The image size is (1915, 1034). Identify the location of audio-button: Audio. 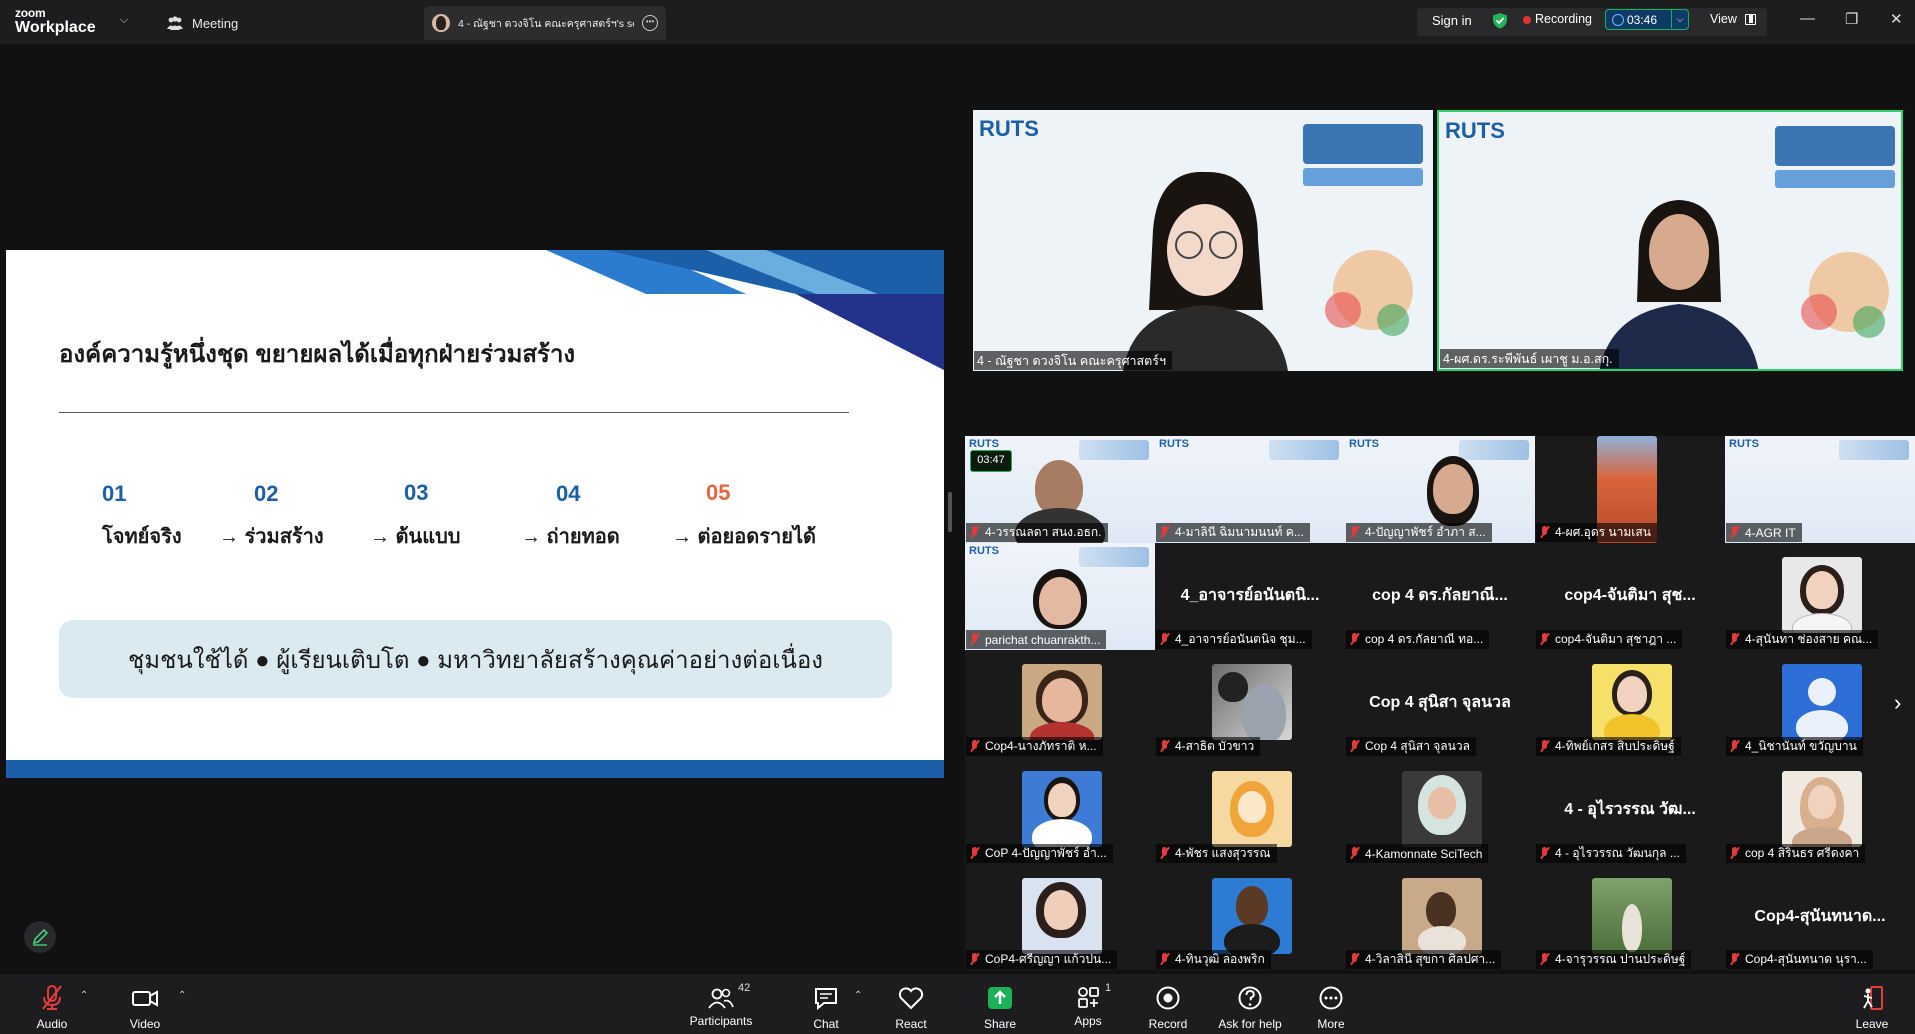
(52, 1005).